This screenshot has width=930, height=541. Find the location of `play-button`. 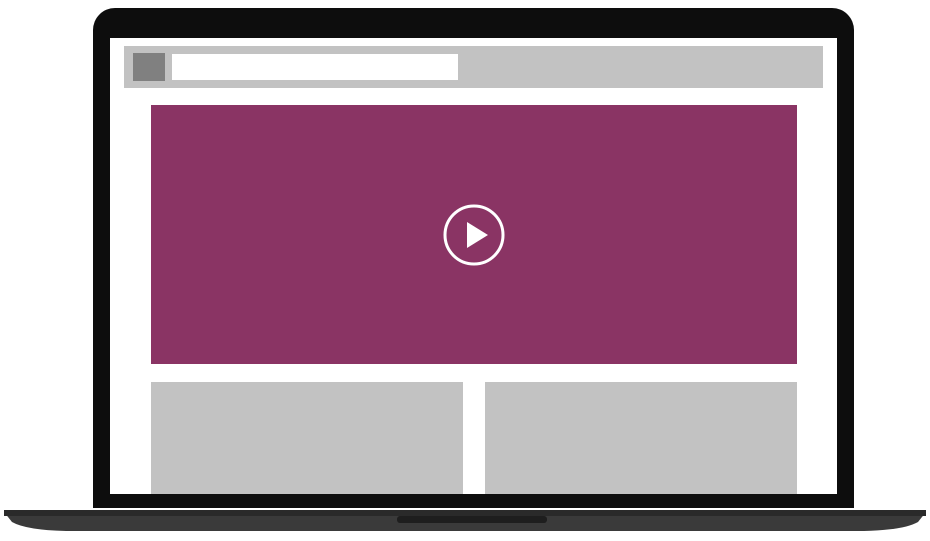

play-button is located at coordinates (474, 235).